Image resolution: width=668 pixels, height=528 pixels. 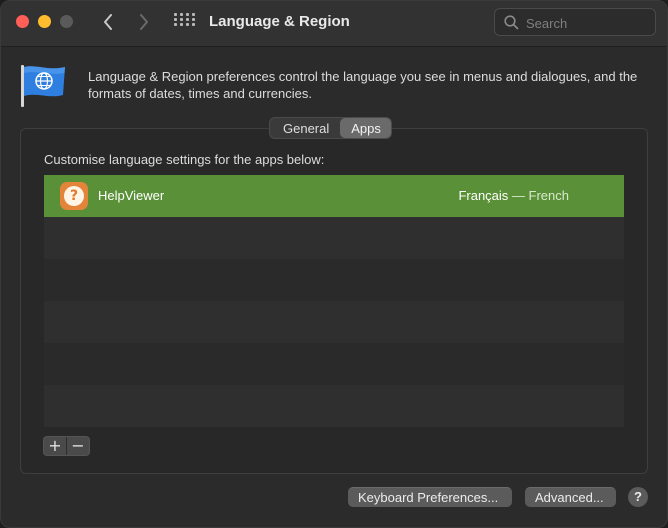 I want to click on chevron-left-icon, so click(x=108, y=22).